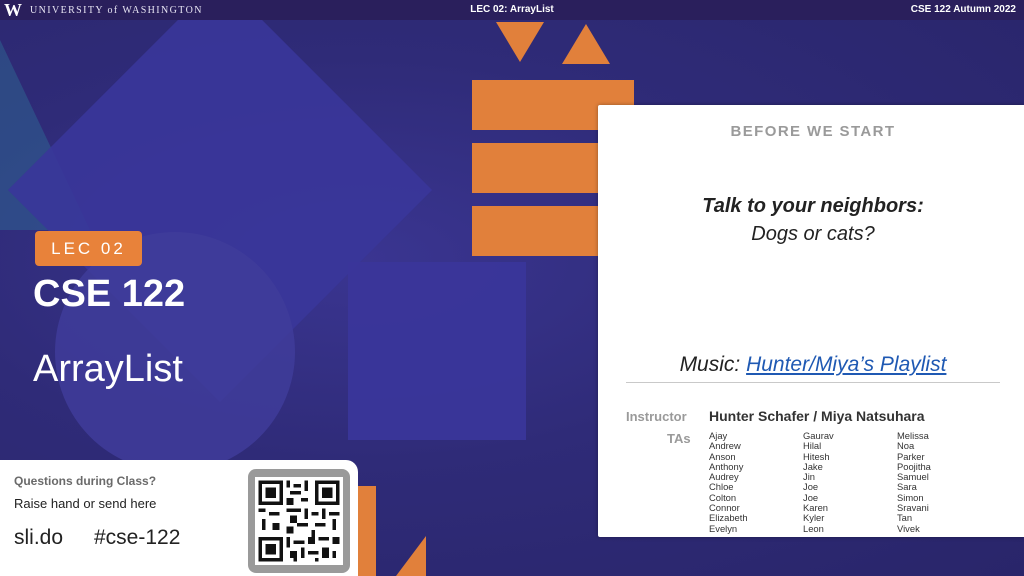  What do you see at coordinates (137, 537) in the screenshot?
I see `slido-code: #cse-122` at bounding box center [137, 537].